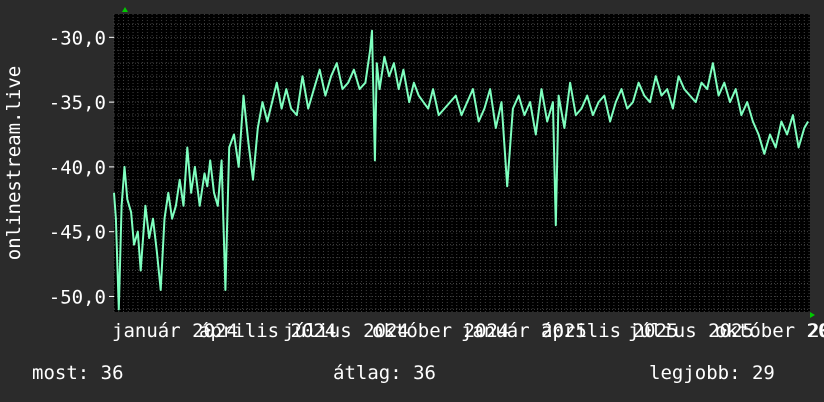  I want to click on stat-average: átlag: 36, so click(384, 373).